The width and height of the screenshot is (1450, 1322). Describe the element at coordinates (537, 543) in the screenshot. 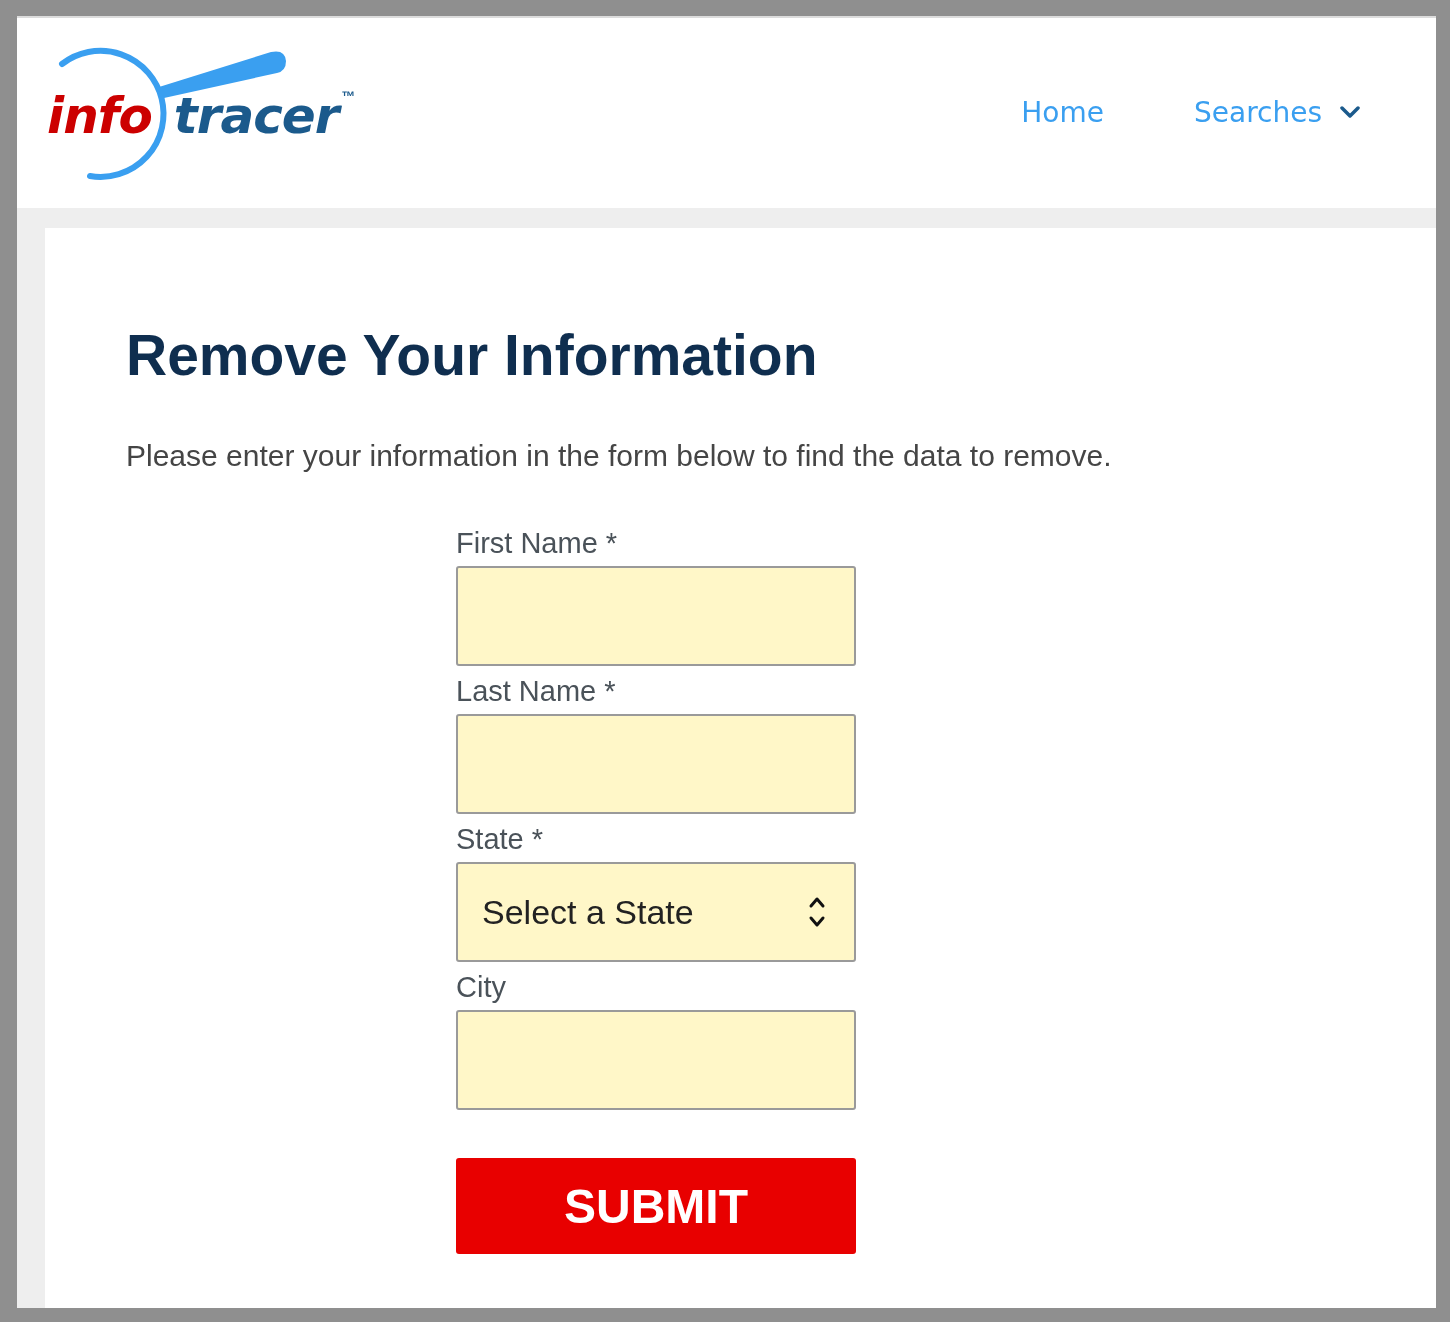

I see `field-label: First Name *` at that location.